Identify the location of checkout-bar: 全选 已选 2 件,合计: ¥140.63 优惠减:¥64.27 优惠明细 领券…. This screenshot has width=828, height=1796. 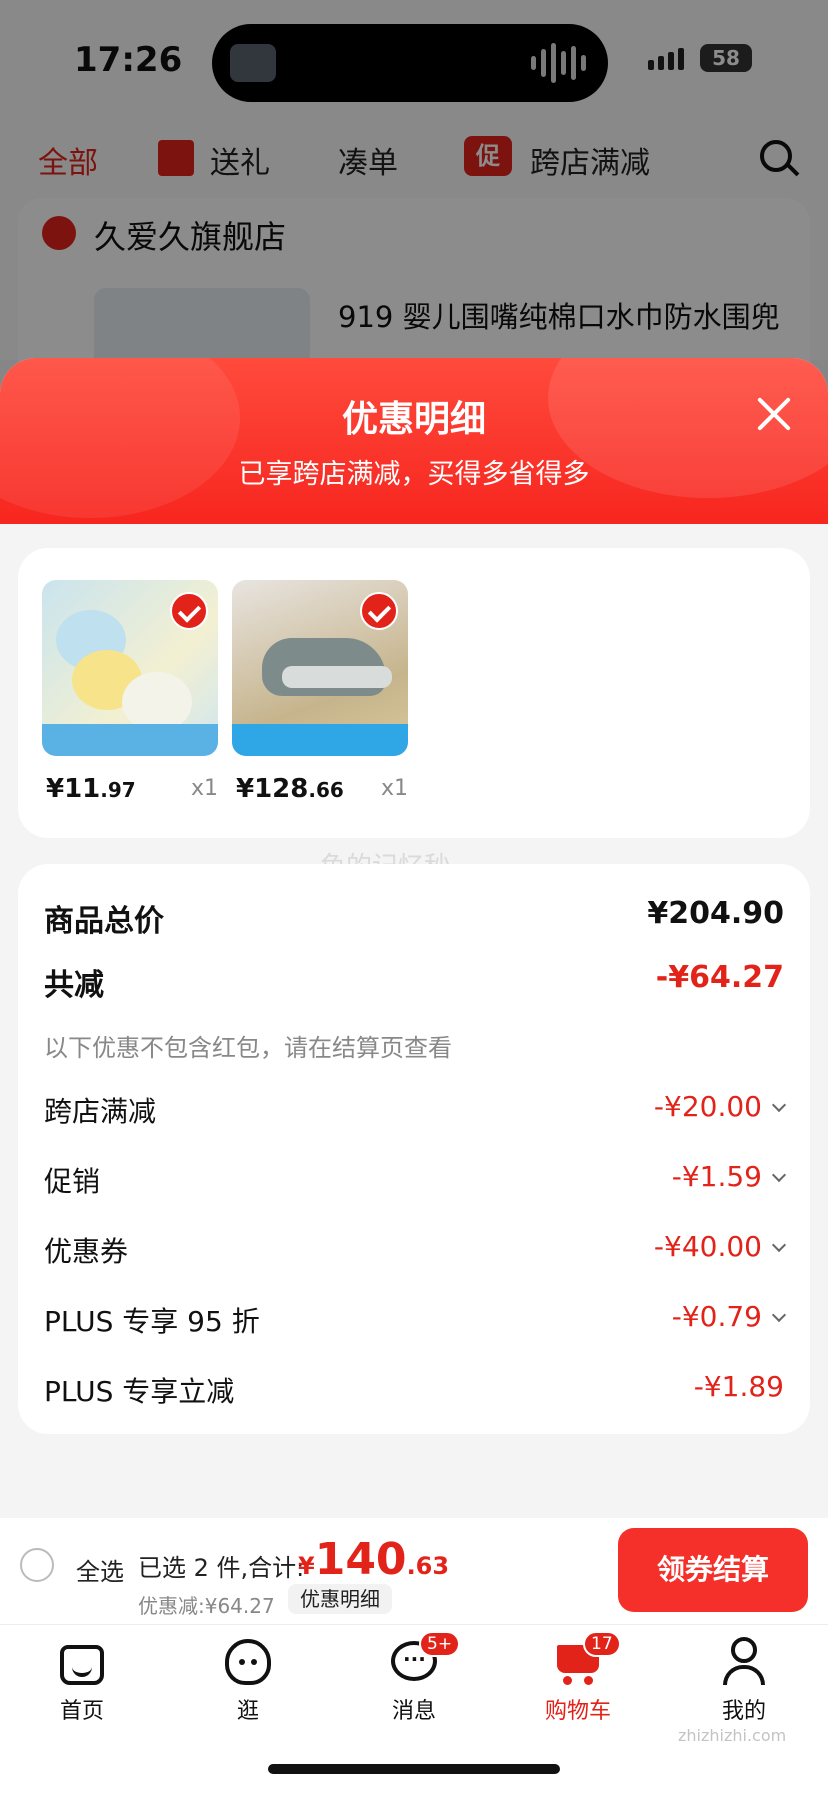
(414, 1571).